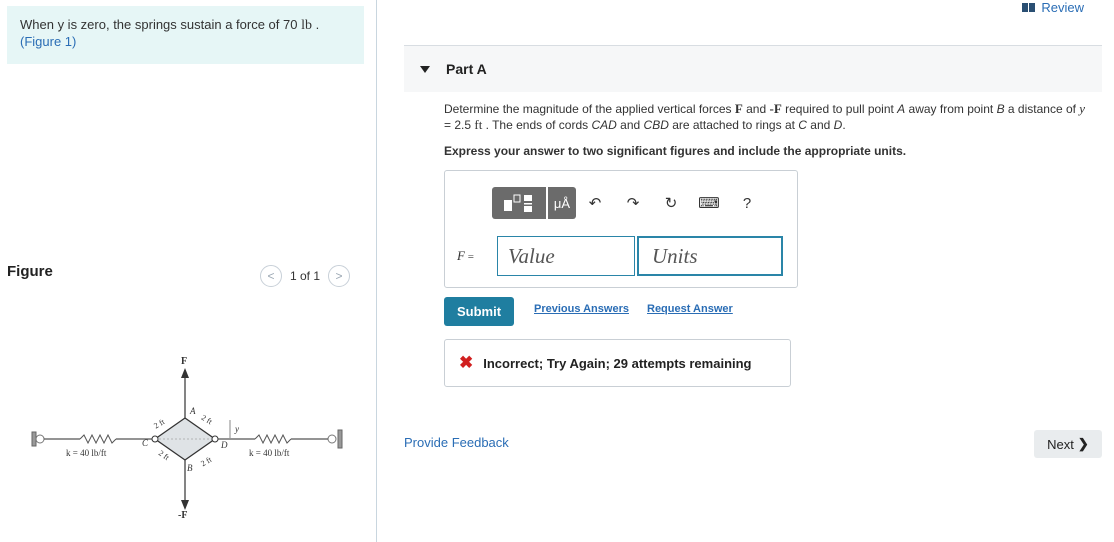 This screenshot has width=1114, height=542. I want to click on next-figure-button: >, so click(339, 276).